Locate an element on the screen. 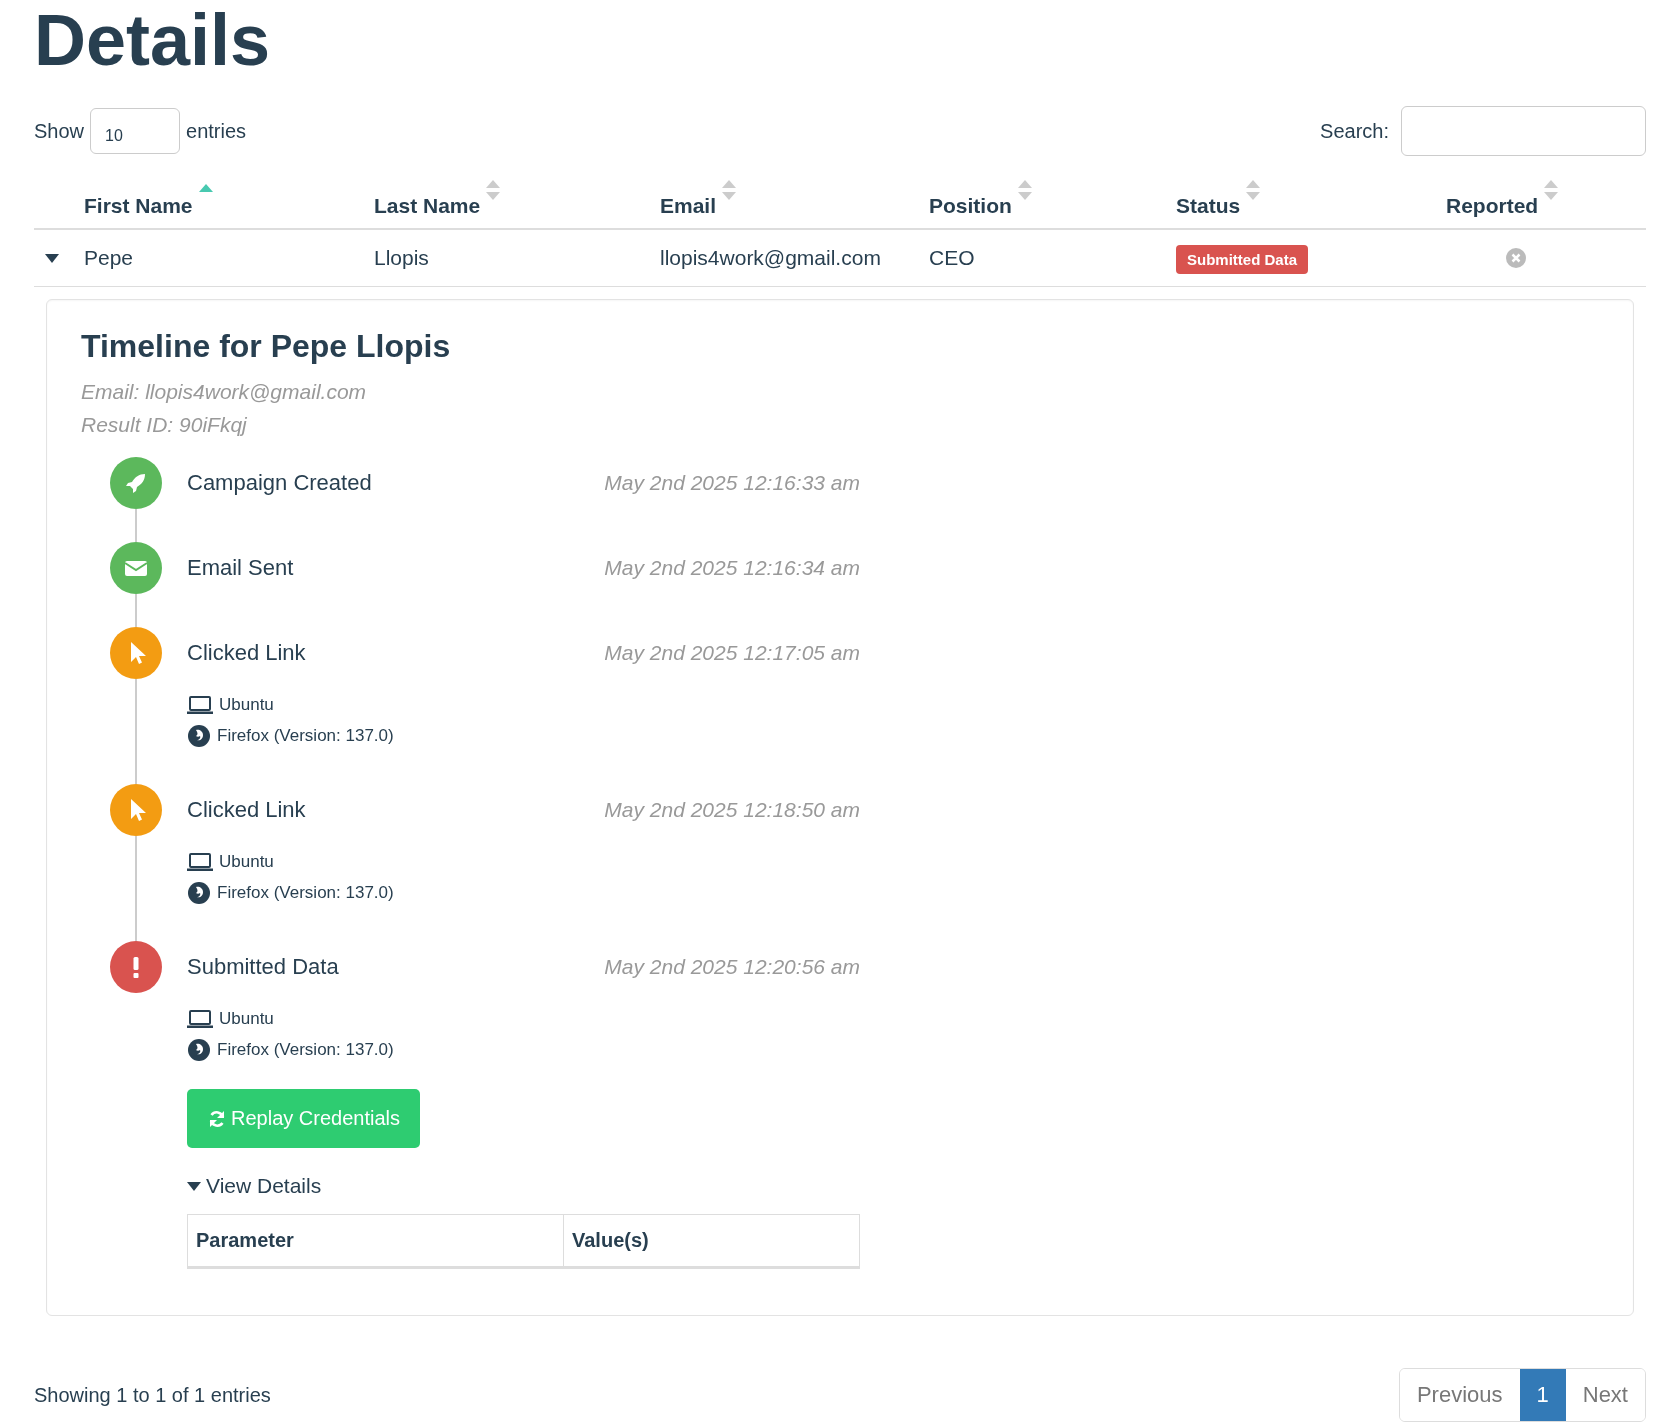 Image resolution: width=1680 pixels, height=1428 pixels. event-time: May 2nd 2025 12:17:05 am is located at coordinates (732, 653).